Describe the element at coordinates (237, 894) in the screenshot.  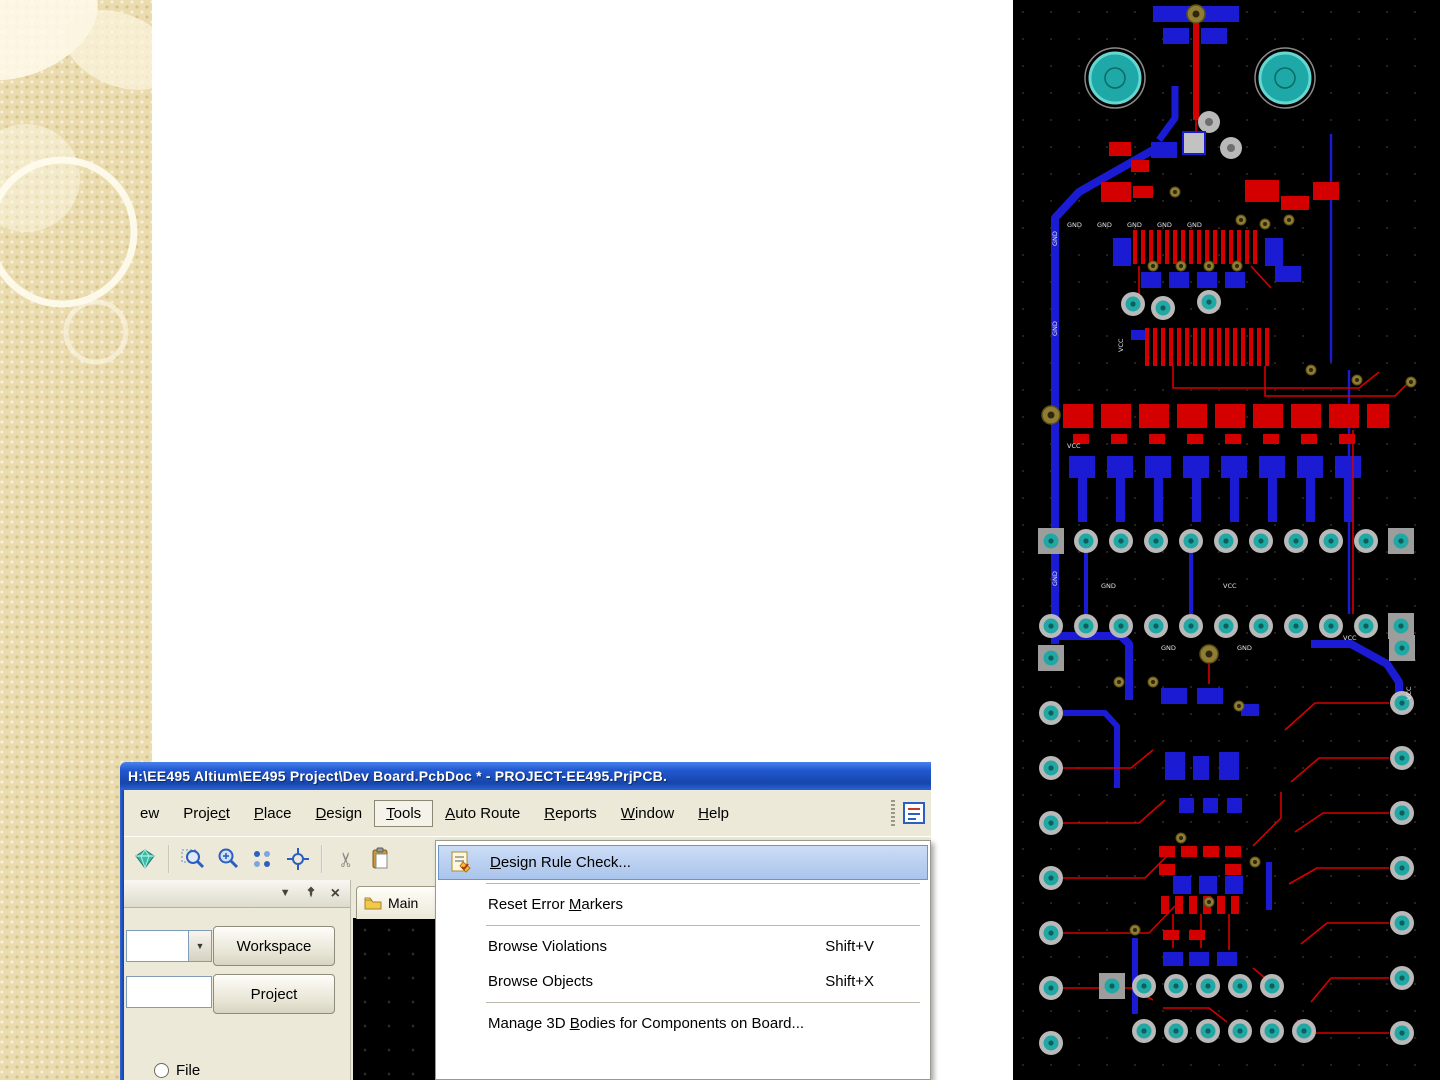
I see `projects-panel-header: ▼ ×` at that location.